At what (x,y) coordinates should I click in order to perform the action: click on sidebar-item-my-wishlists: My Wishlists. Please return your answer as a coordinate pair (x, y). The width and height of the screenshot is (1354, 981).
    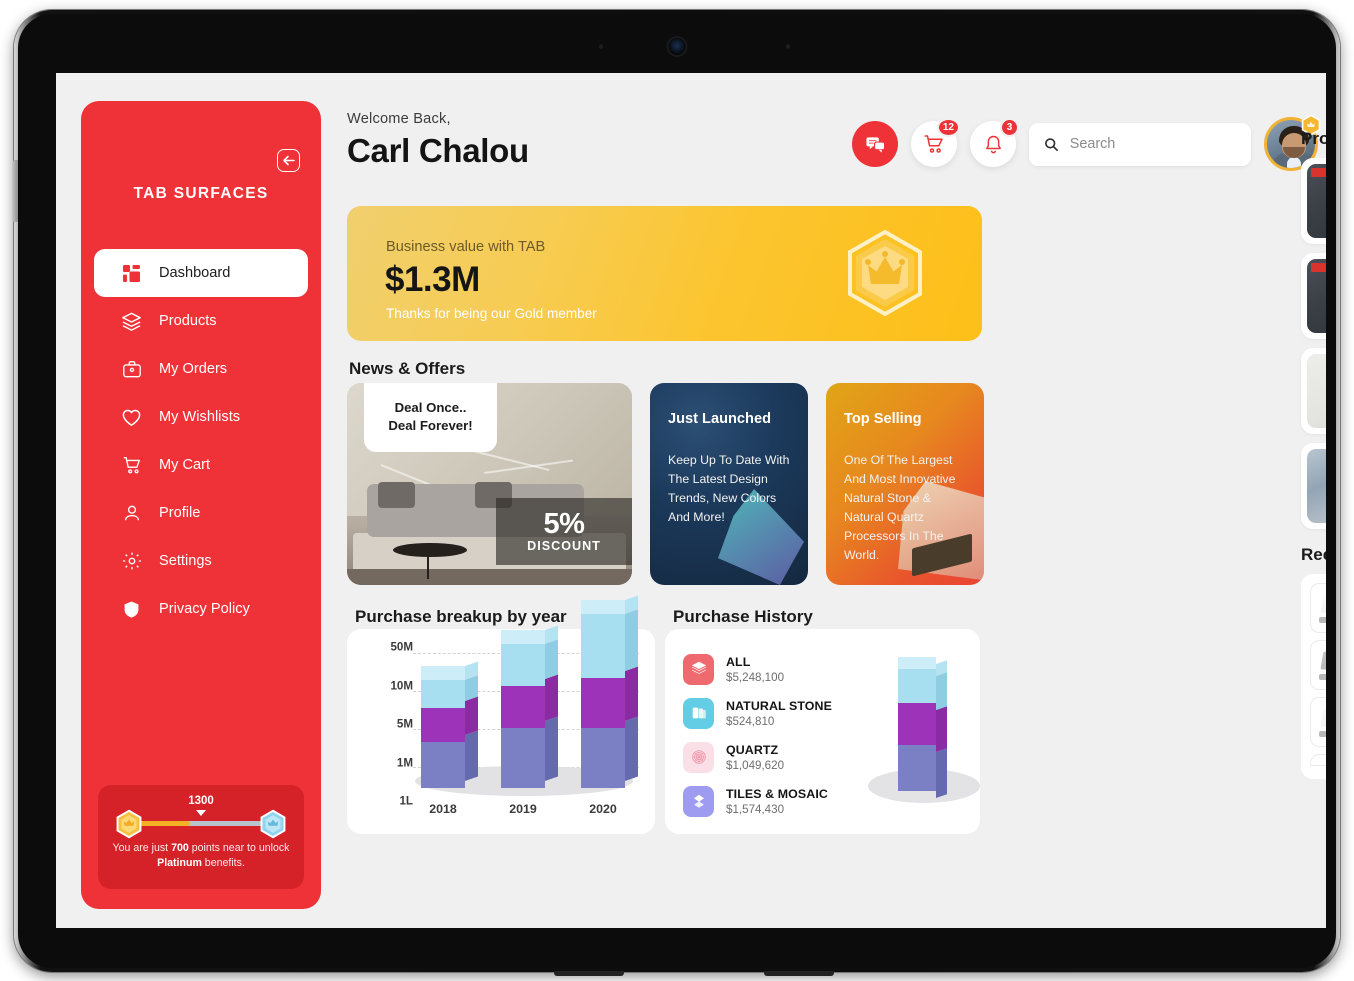
    Looking at the image, I should click on (201, 417).